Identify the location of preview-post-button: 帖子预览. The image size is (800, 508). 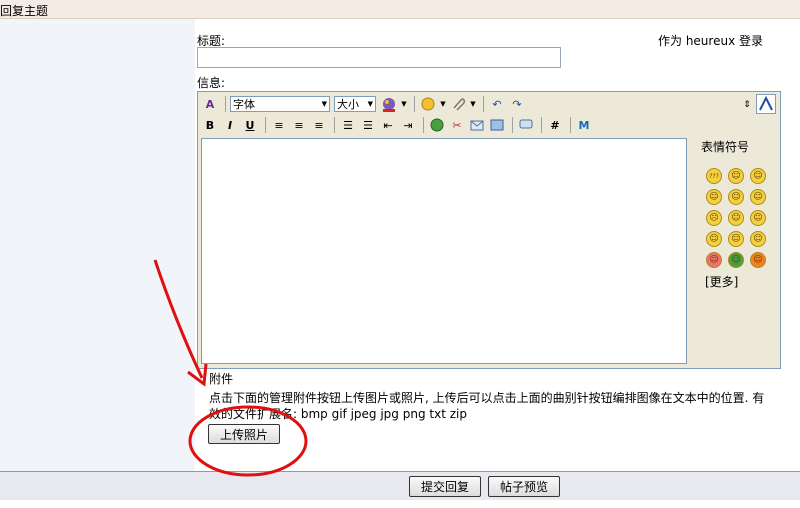
(524, 486).